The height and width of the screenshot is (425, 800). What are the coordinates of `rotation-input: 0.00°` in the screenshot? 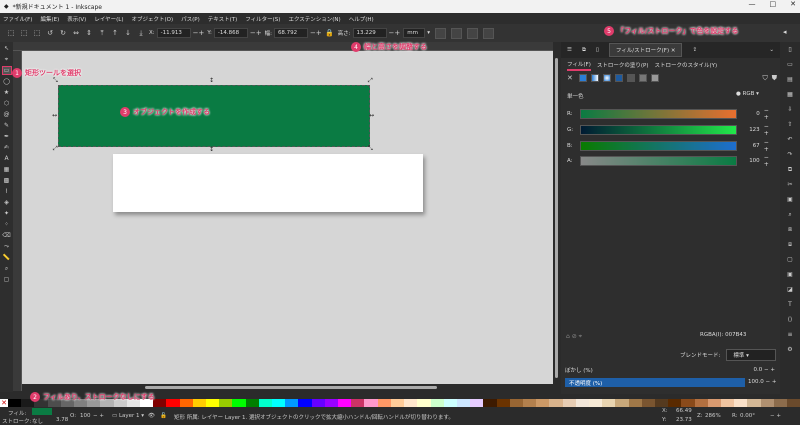 It's located at (747, 416).